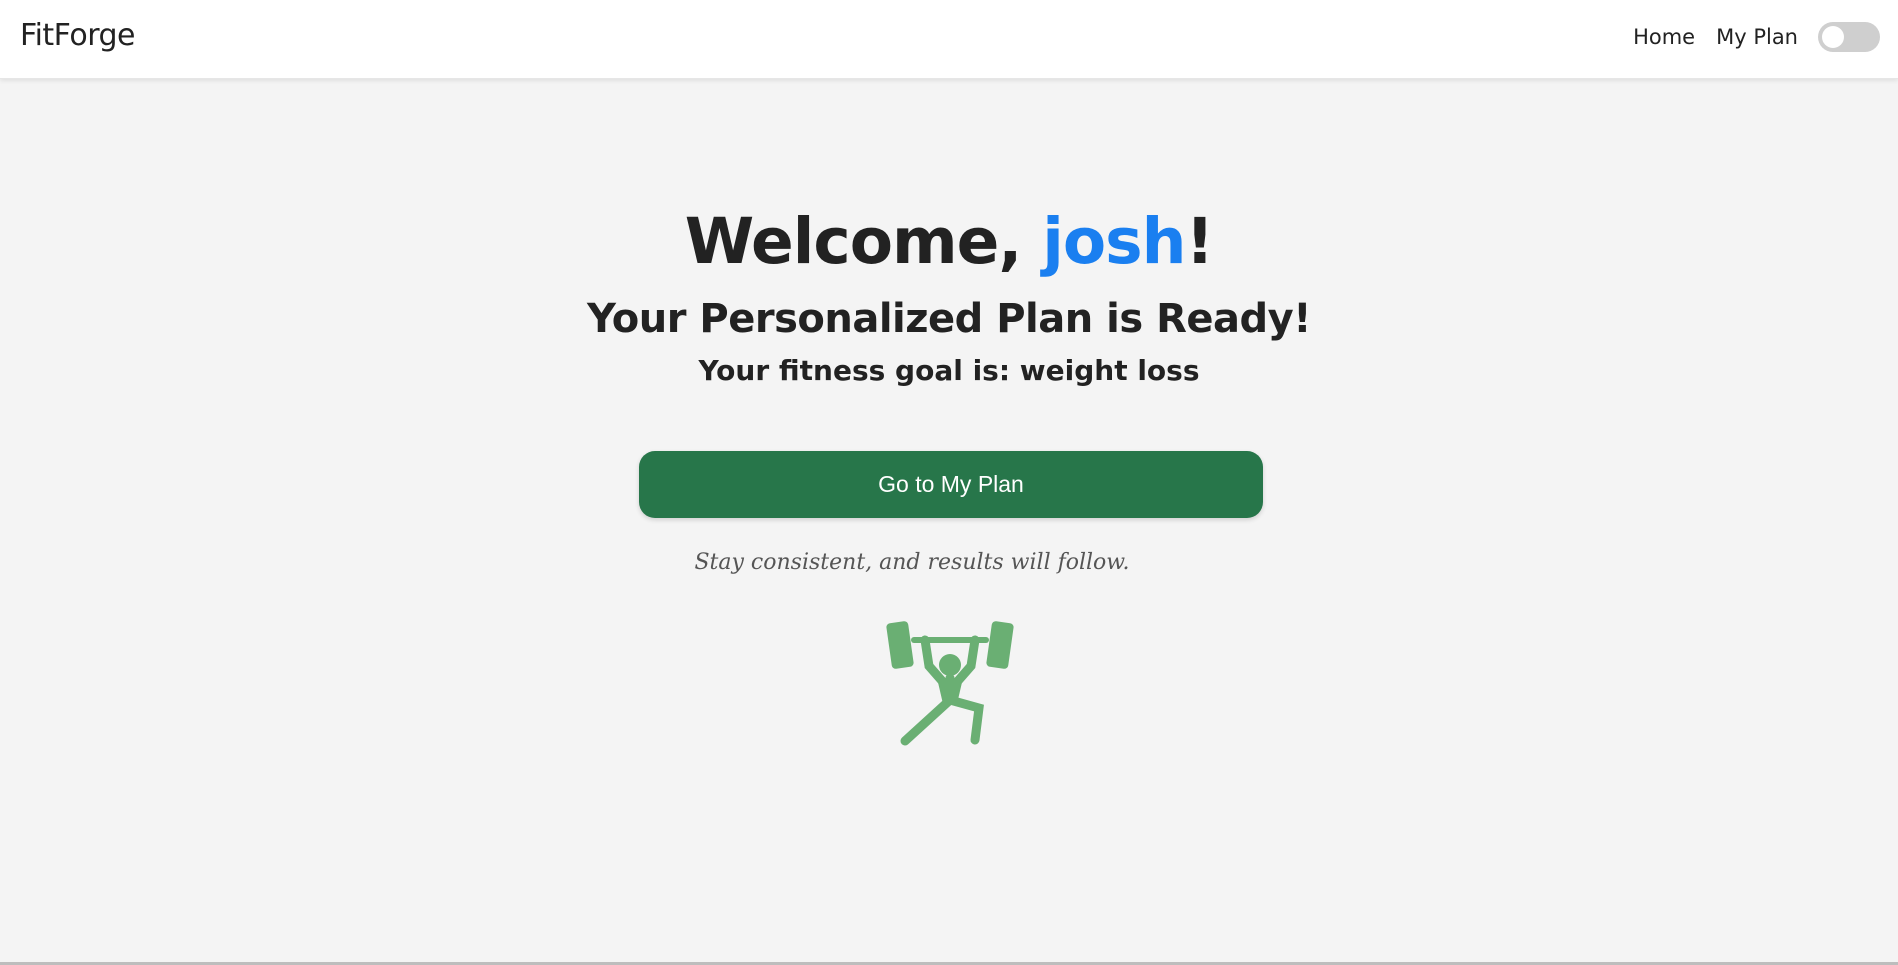 Image resolution: width=1898 pixels, height=965 pixels. What do you see at coordinates (949, 39) in the screenshot?
I see `top-navbar: FitForge Home My Plan` at bounding box center [949, 39].